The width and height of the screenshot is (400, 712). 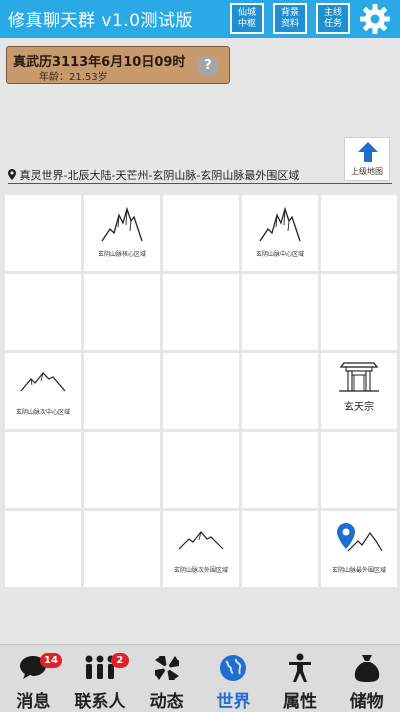 What do you see at coordinates (200, 570) in the screenshot?
I see `map-cell-label: 玄阴山脉次外围区域` at bounding box center [200, 570].